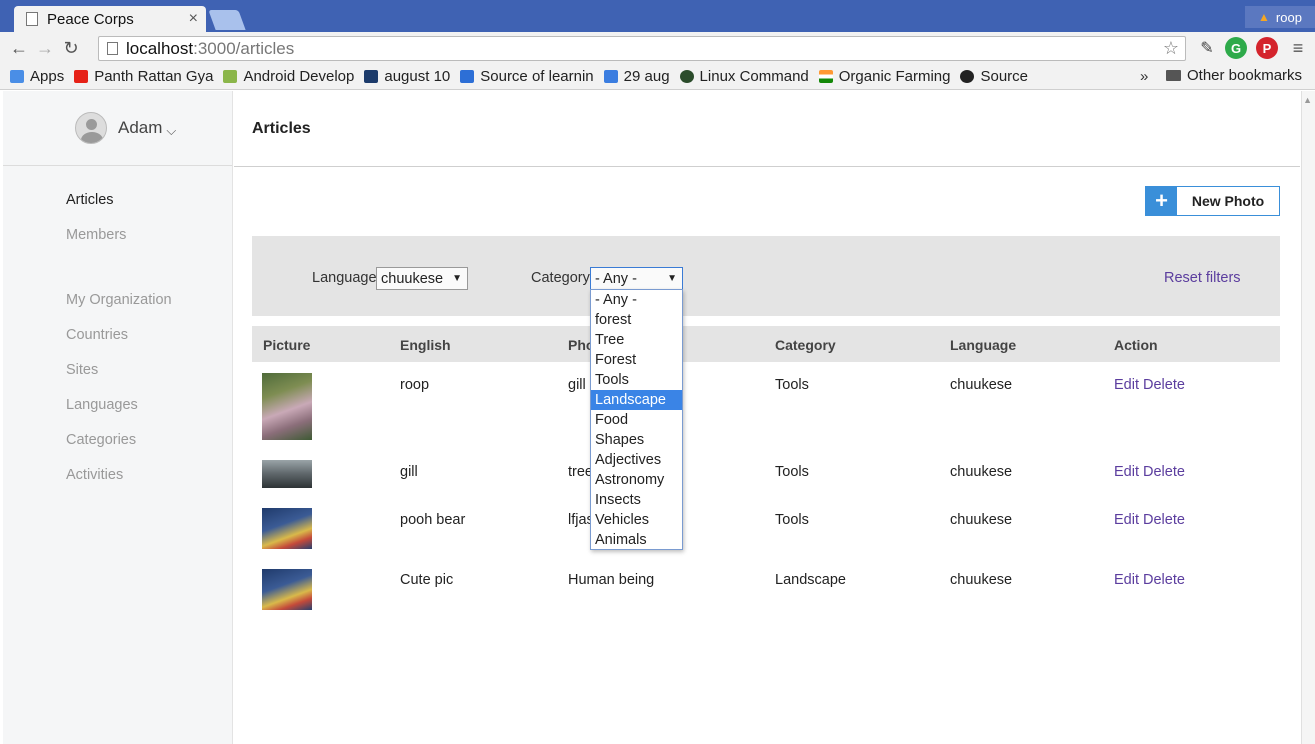 The width and height of the screenshot is (1315, 744). Describe the element at coordinates (1144, 76) in the screenshot. I see `more-bookmarks-chevron-icon: »` at that location.